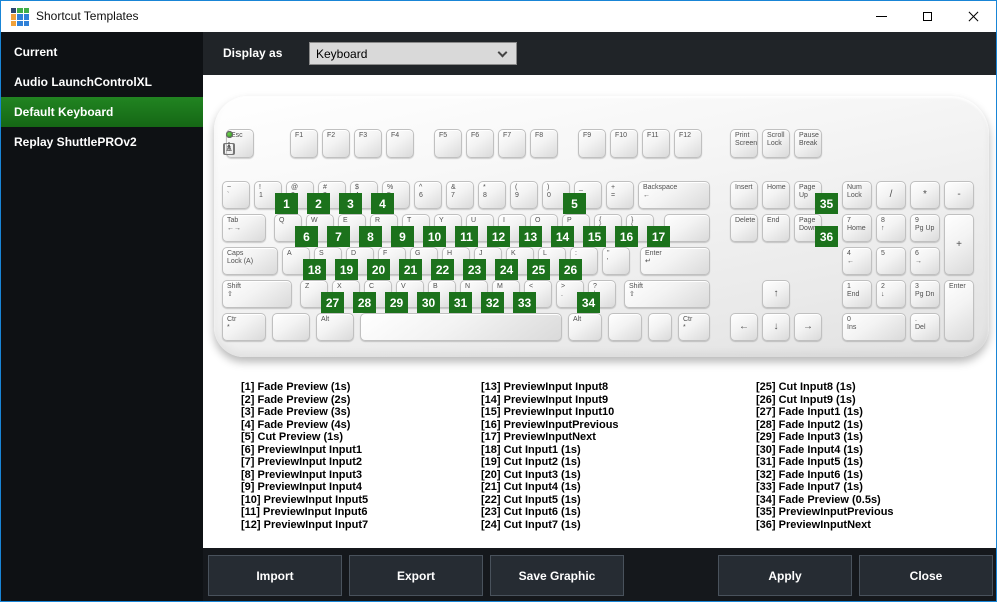 This screenshot has height=602, width=997. What do you see at coordinates (925, 294) in the screenshot?
I see `key-3-pg-dn: 3 Pg Dn` at bounding box center [925, 294].